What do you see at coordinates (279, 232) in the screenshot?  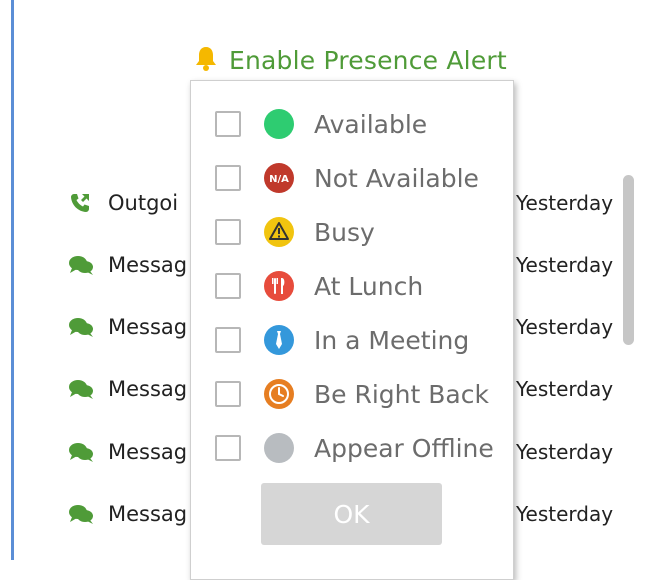 I see `busy-warning-icon` at bounding box center [279, 232].